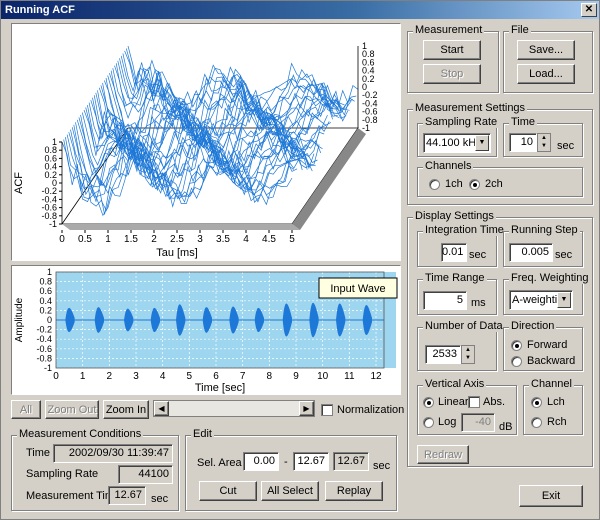 The image size is (600, 520). What do you see at coordinates (454, 252) in the screenshot?
I see `integration-time-input: 0.01` at bounding box center [454, 252].